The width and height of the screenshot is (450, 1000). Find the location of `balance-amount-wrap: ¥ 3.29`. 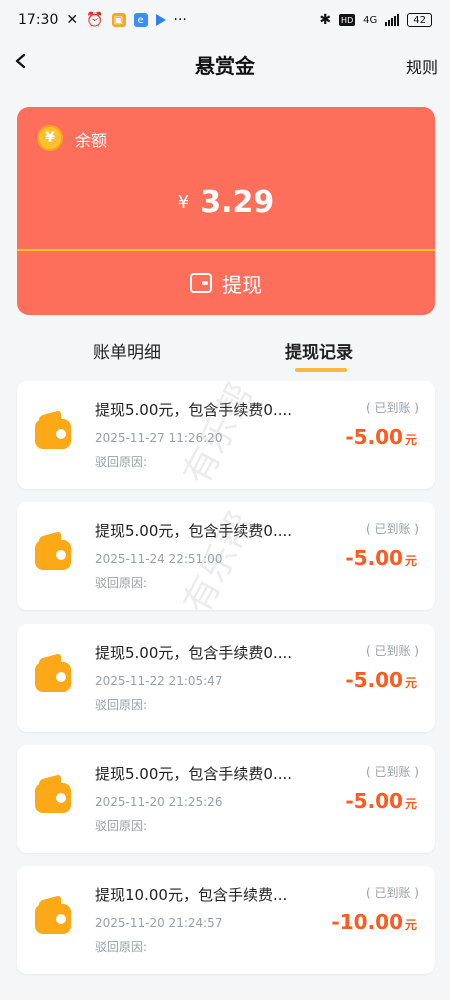

balance-amount-wrap: ¥ 3.29 is located at coordinates (226, 202).